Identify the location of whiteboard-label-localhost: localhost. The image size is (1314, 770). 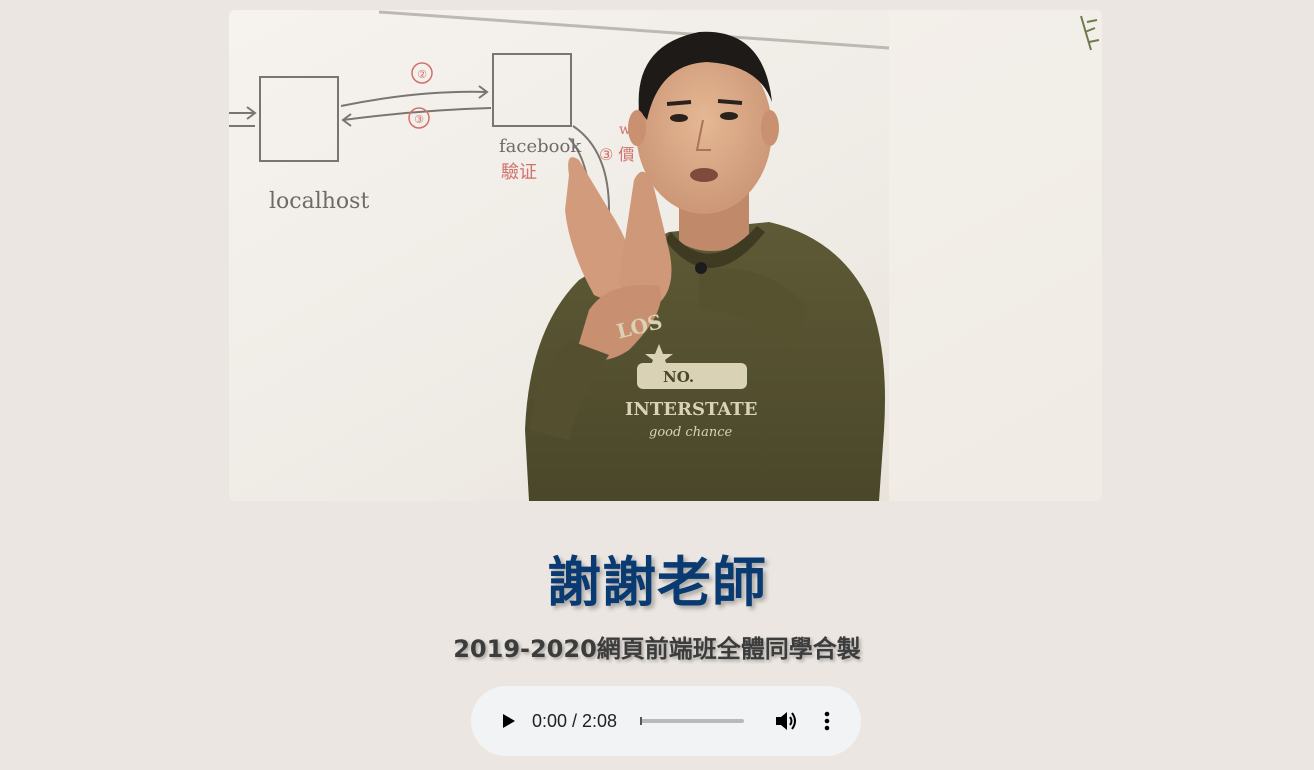
(319, 201).